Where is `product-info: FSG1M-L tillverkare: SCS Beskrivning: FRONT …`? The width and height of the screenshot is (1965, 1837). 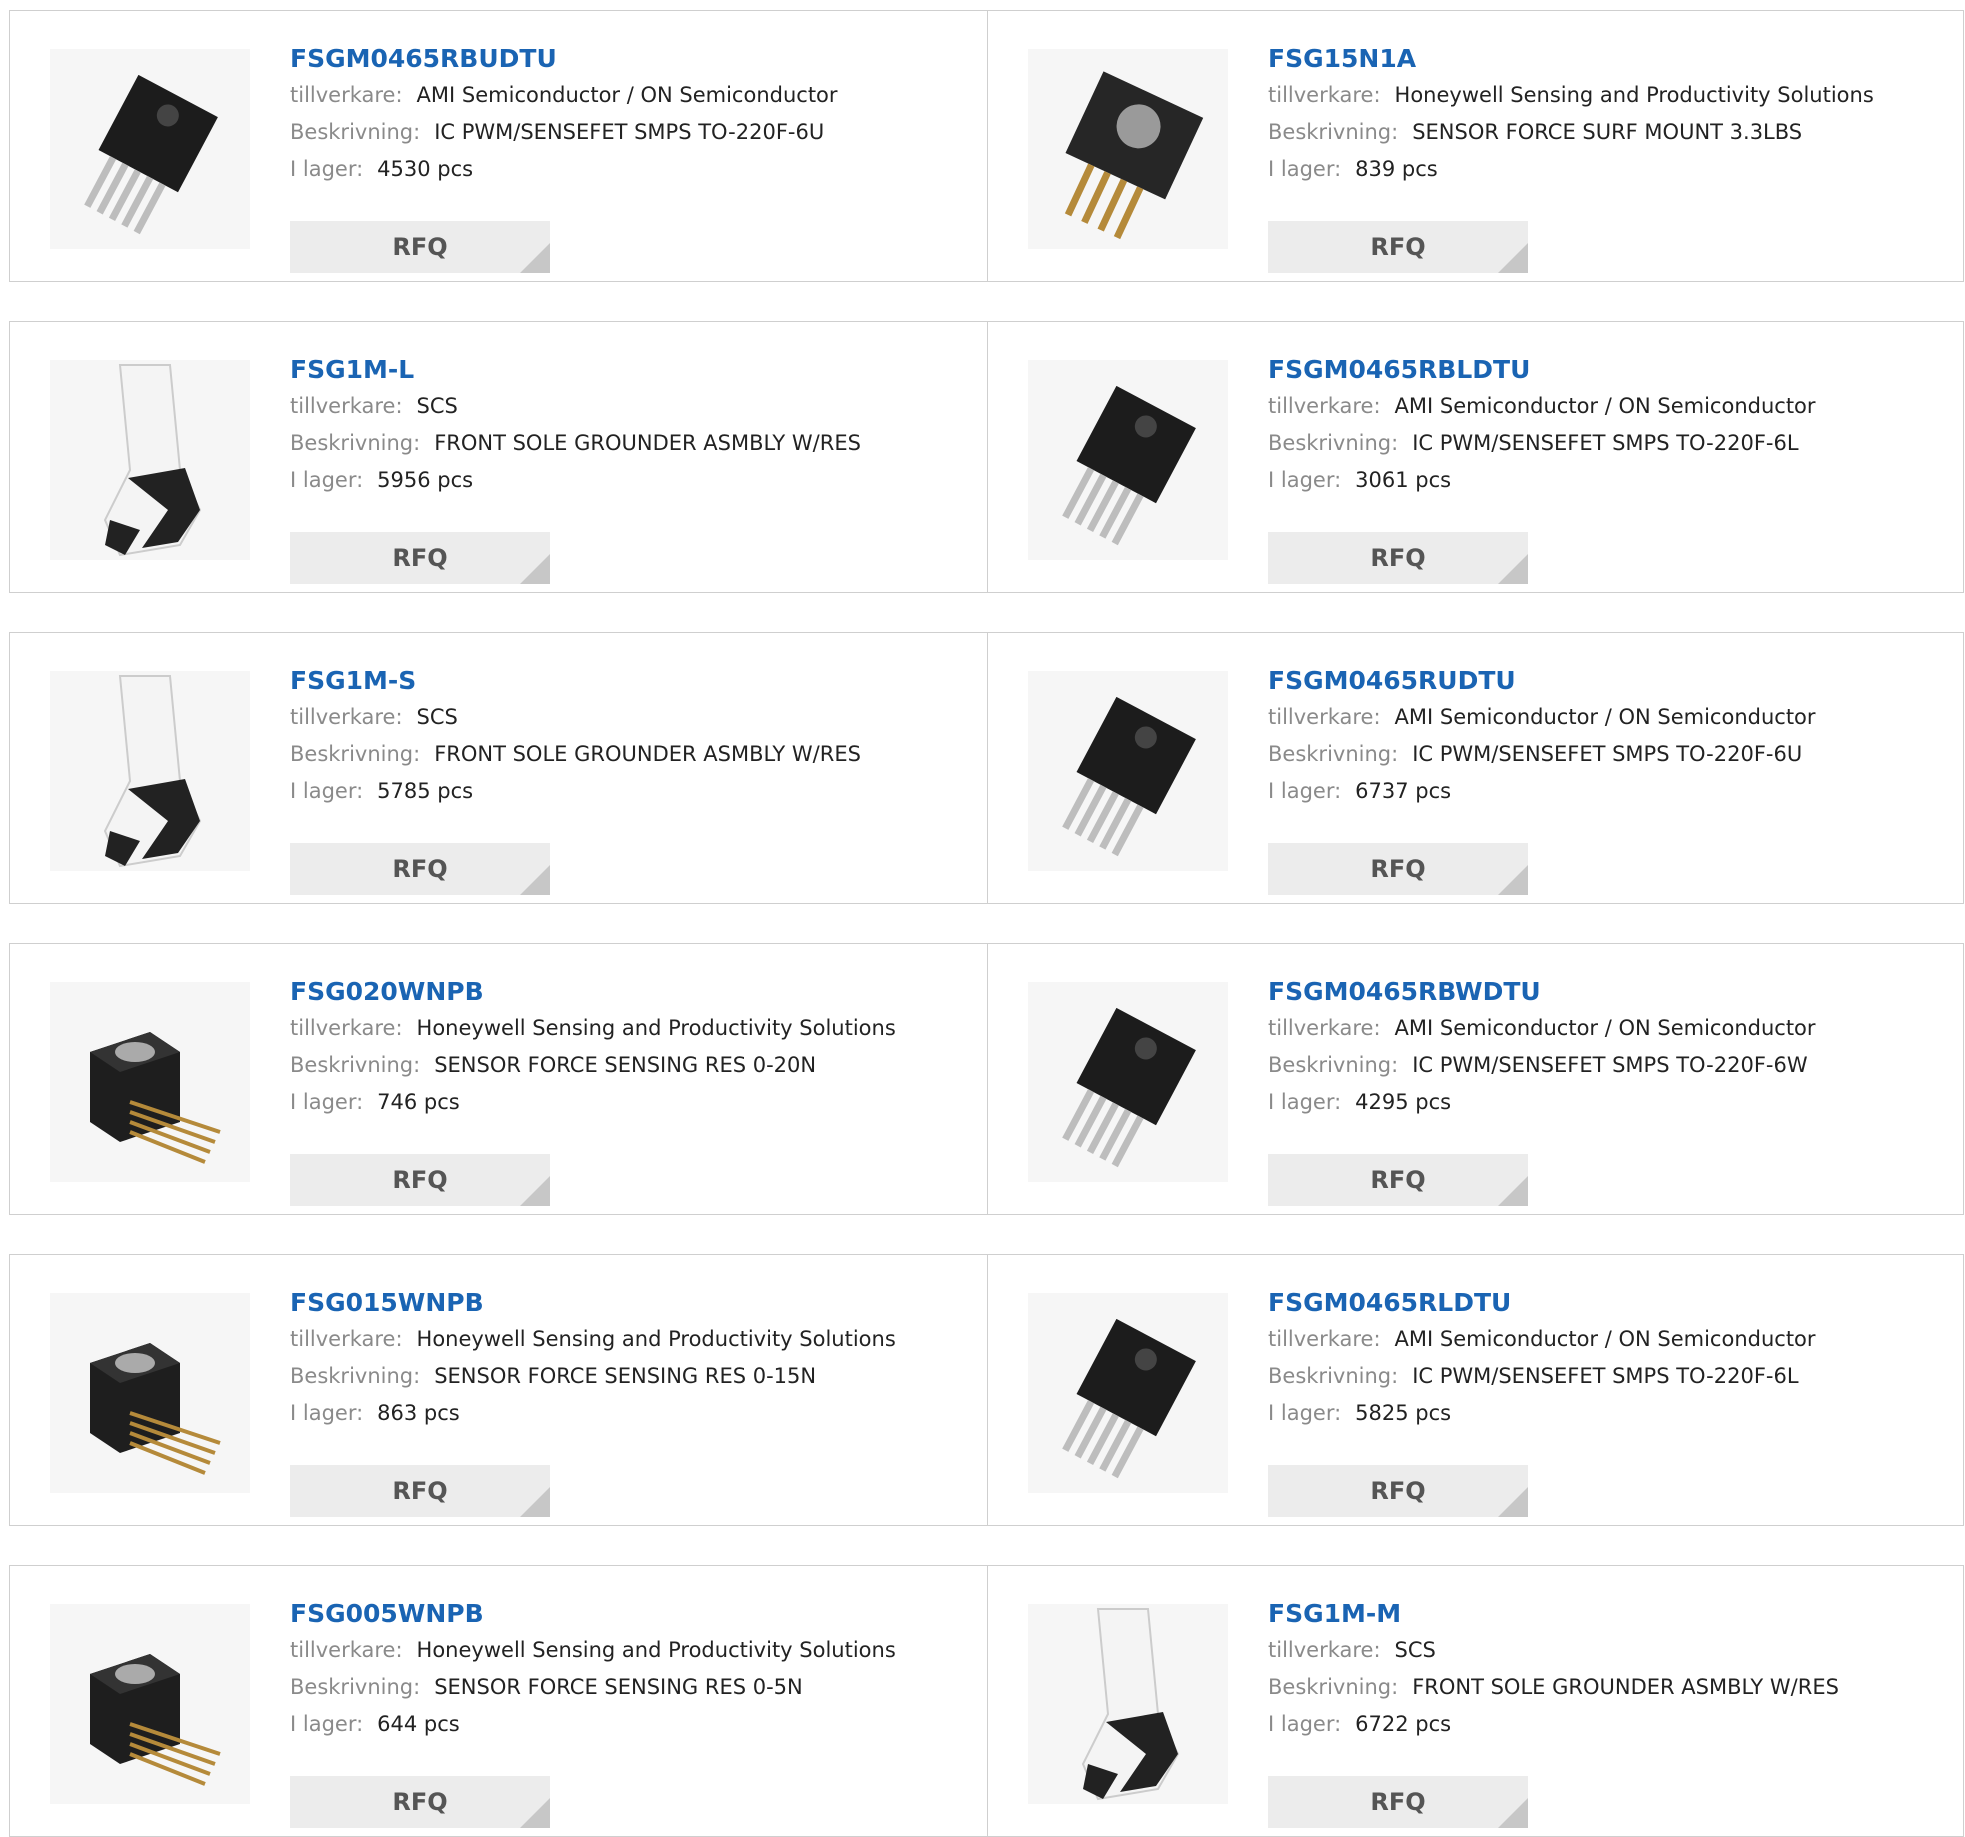
product-info: FSG1M-L tillverkare: SCS Beskrivning: FRONT … is located at coordinates (630, 468).